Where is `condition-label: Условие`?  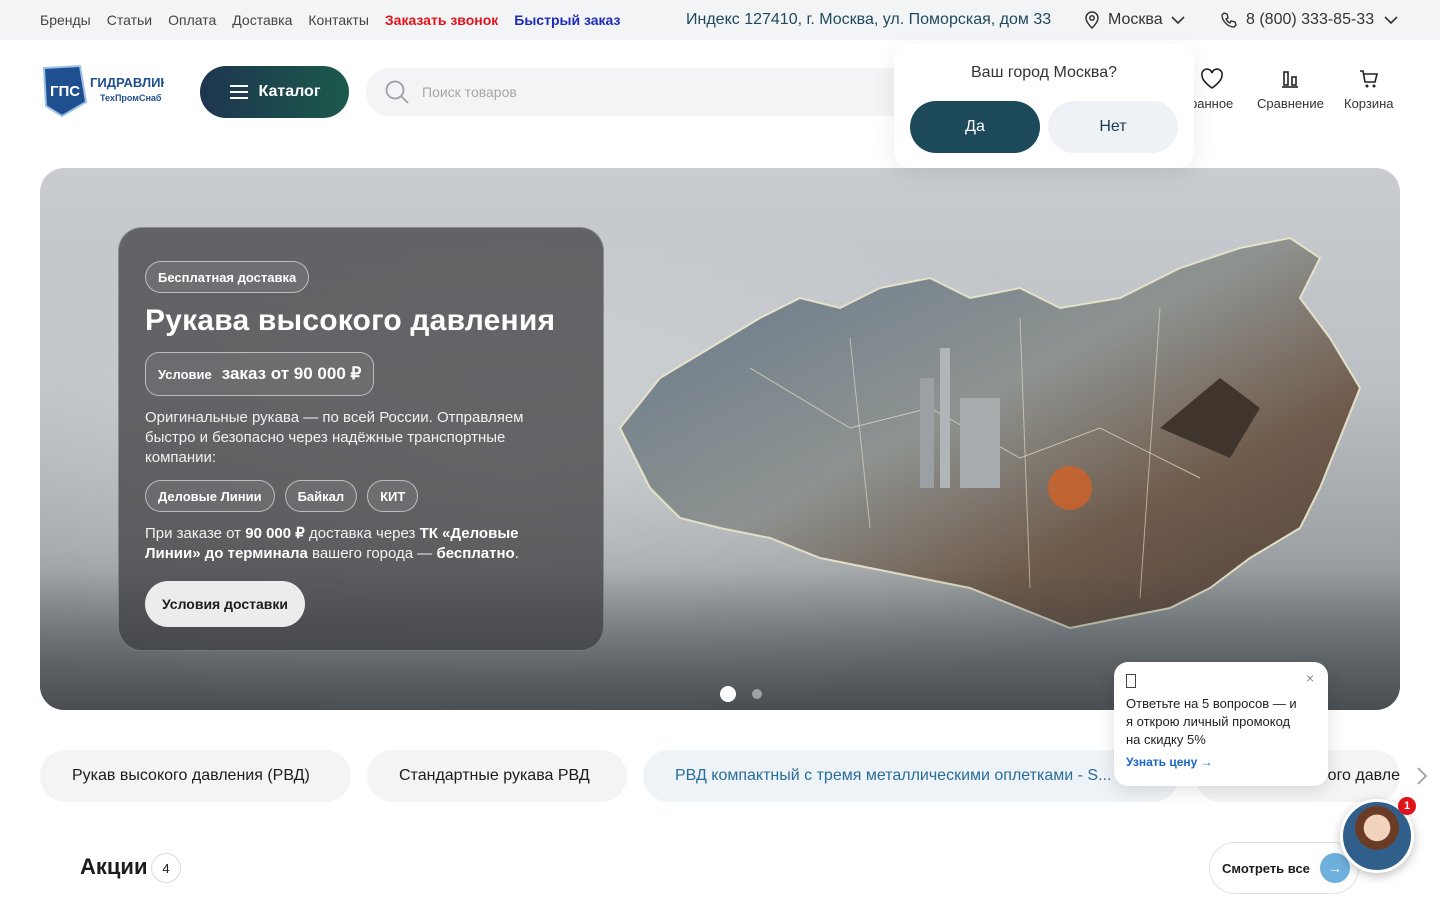
condition-label: Условие is located at coordinates (185, 374).